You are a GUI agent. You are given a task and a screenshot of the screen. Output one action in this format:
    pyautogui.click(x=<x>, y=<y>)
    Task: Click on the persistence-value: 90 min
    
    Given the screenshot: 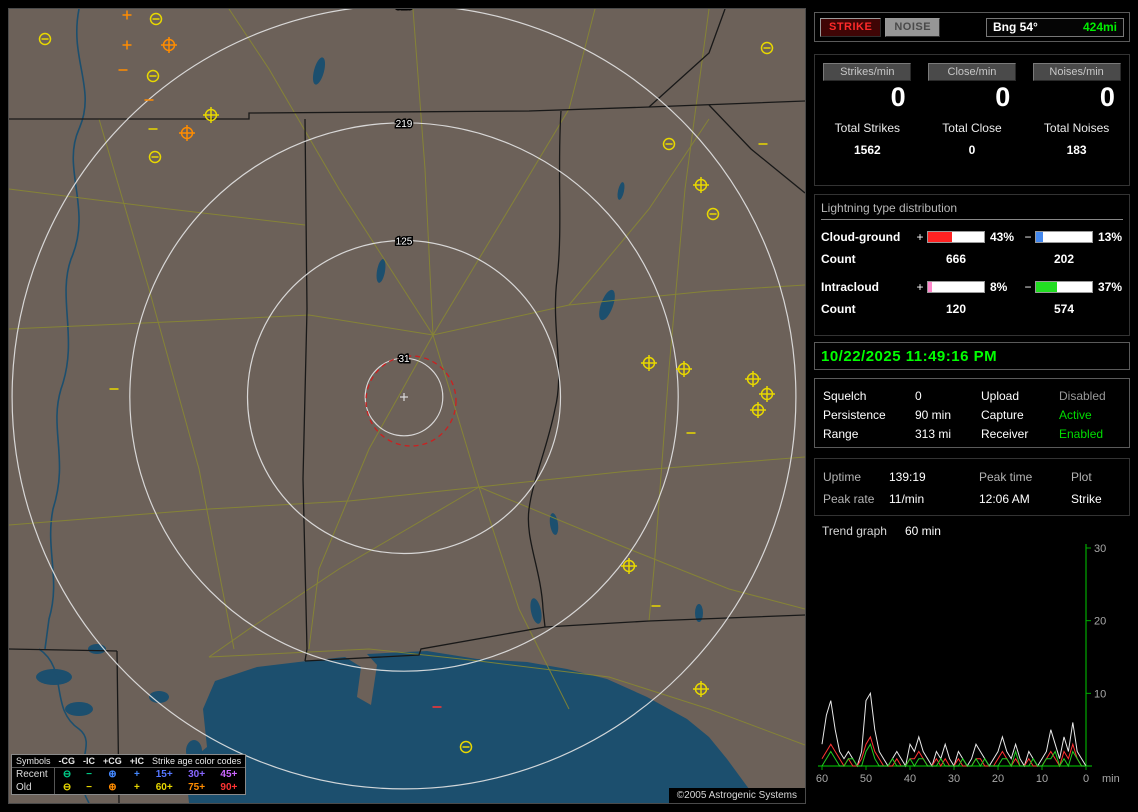 What is the action you would take?
    pyautogui.click(x=933, y=414)
    